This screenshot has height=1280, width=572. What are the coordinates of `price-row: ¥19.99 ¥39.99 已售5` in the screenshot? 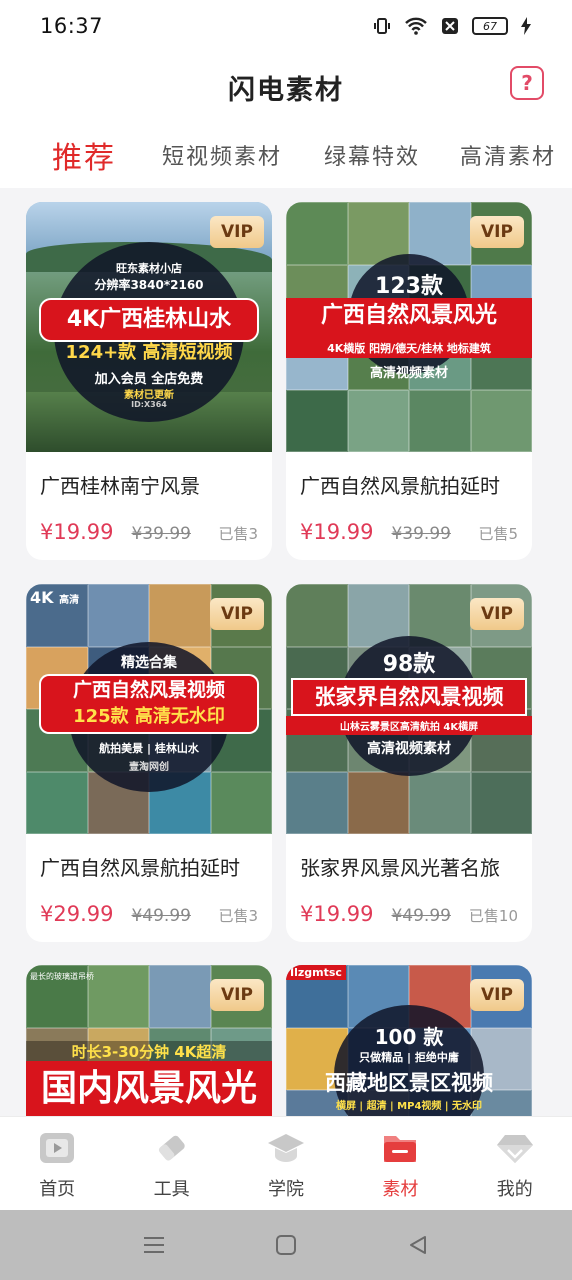 It's located at (409, 532).